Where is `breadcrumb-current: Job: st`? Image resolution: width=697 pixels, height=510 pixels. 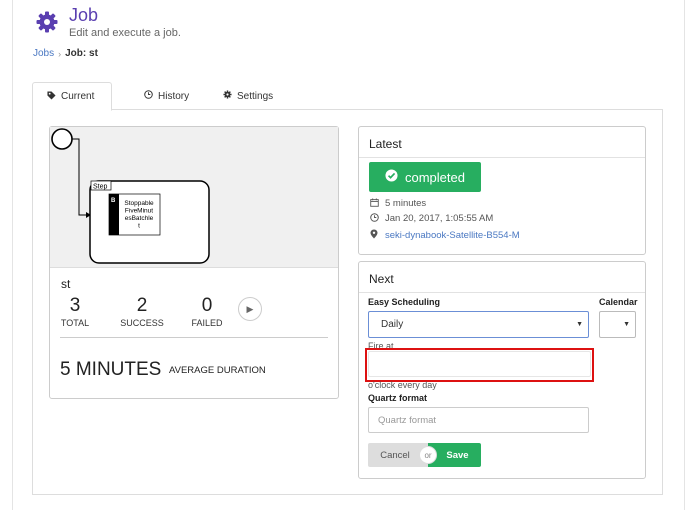 breadcrumb-current: Job: st is located at coordinates (81, 53).